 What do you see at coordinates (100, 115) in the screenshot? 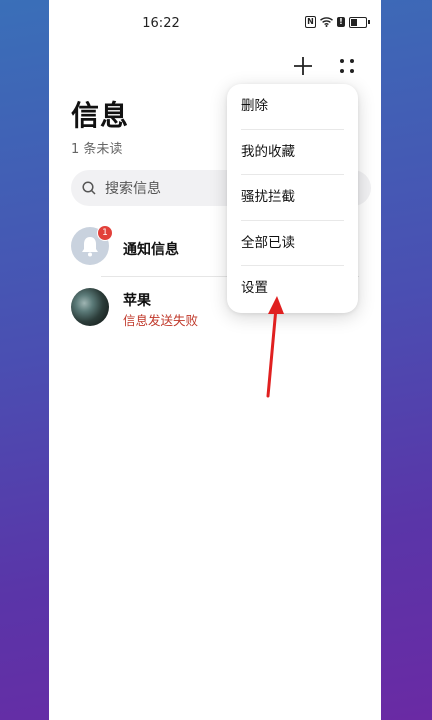
I see `page-title: 信息` at bounding box center [100, 115].